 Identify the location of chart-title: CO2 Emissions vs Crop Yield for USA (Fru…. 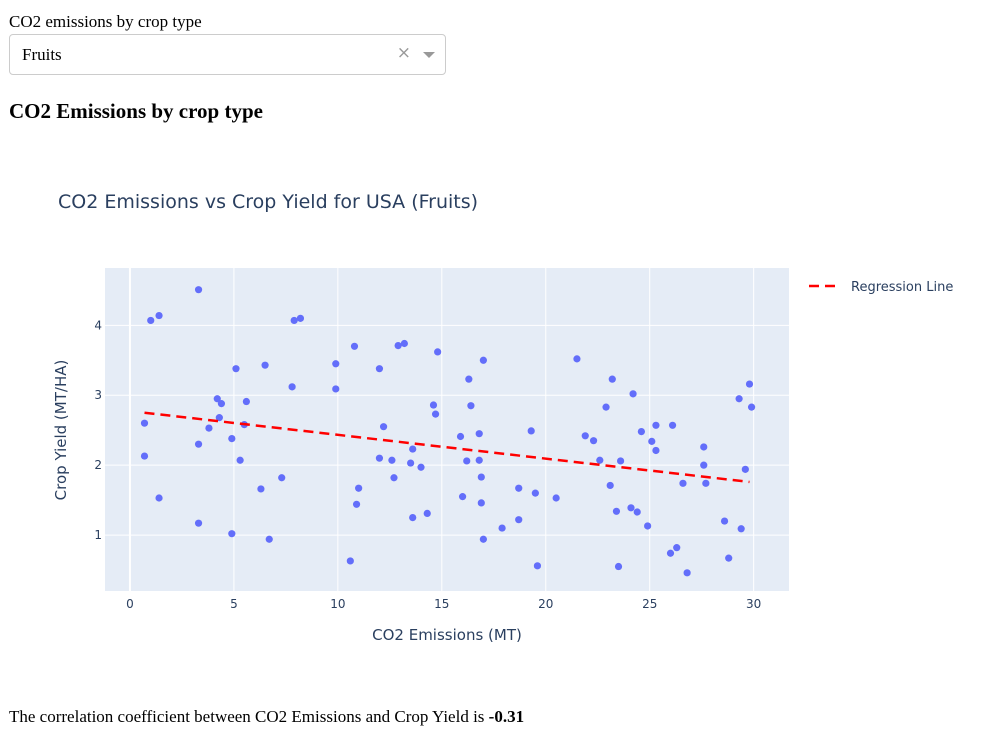
(268, 202).